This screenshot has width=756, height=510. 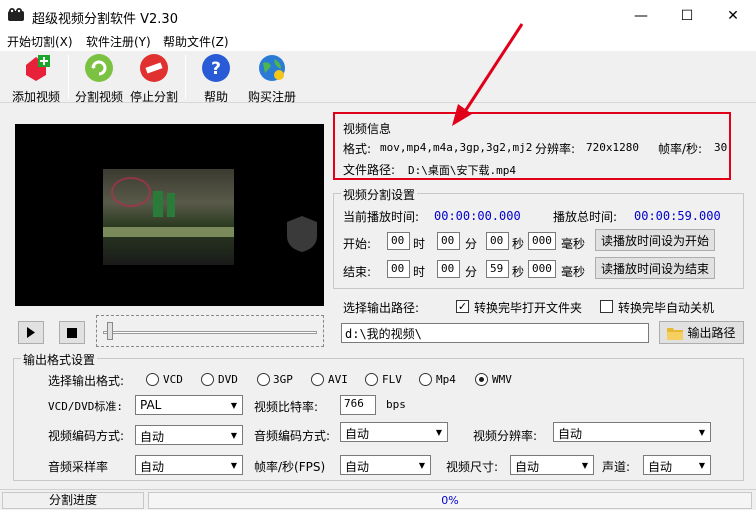 What do you see at coordinates (573, 244) in the screenshot?
I see `ms-unit: 毫秒` at bounding box center [573, 244].